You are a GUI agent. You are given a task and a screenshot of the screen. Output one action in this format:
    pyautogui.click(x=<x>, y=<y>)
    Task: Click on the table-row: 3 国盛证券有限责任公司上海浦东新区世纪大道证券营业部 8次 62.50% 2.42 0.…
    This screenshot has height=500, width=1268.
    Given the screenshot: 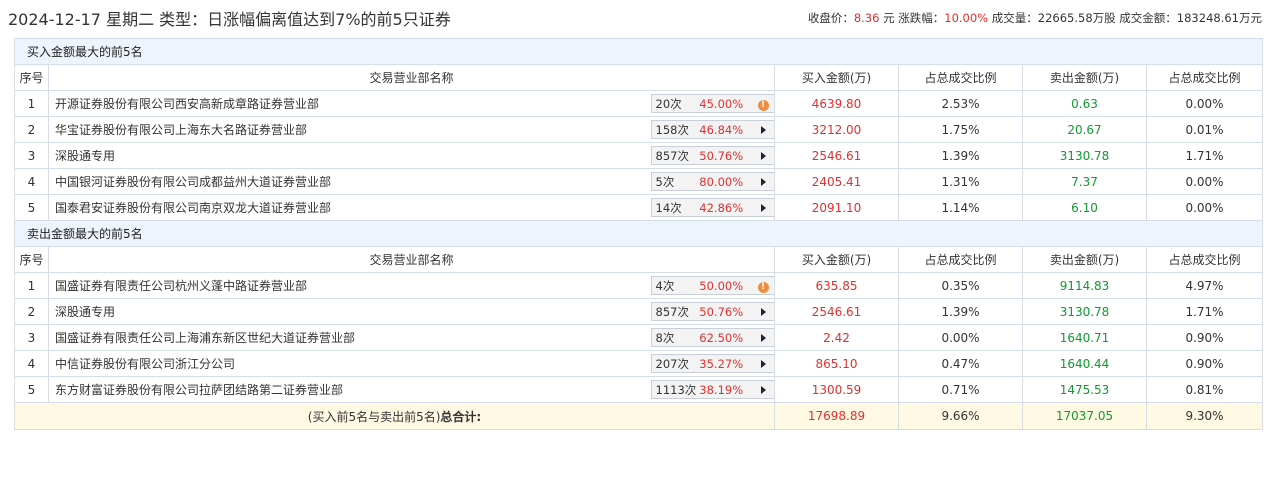 What is the action you would take?
    pyautogui.click(x=639, y=337)
    